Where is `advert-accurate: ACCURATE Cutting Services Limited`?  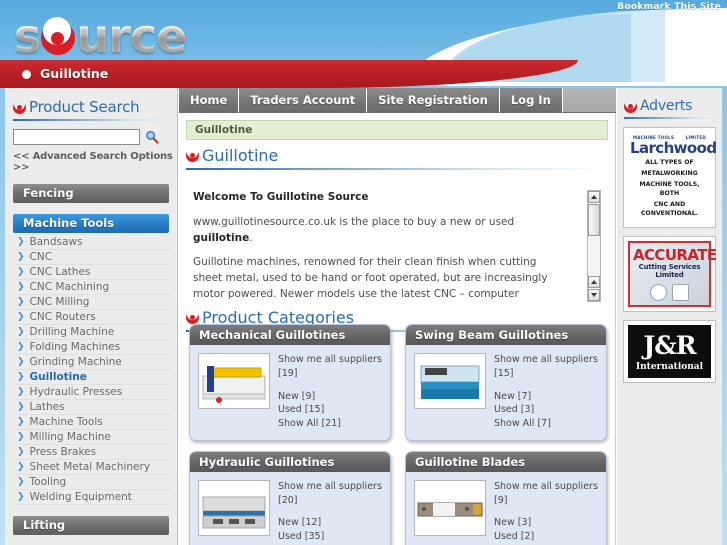 advert-accurate: ACCURATE Cutting Services Limited is located at coordinates (670, 274).